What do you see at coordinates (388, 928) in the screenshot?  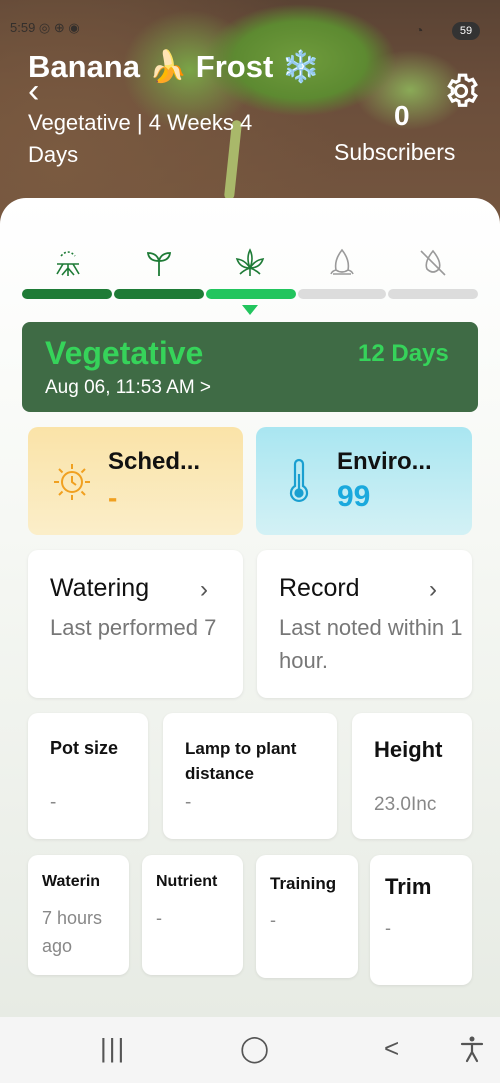 I see `small-card-trim-value: -` at bounding box center [388, 928].